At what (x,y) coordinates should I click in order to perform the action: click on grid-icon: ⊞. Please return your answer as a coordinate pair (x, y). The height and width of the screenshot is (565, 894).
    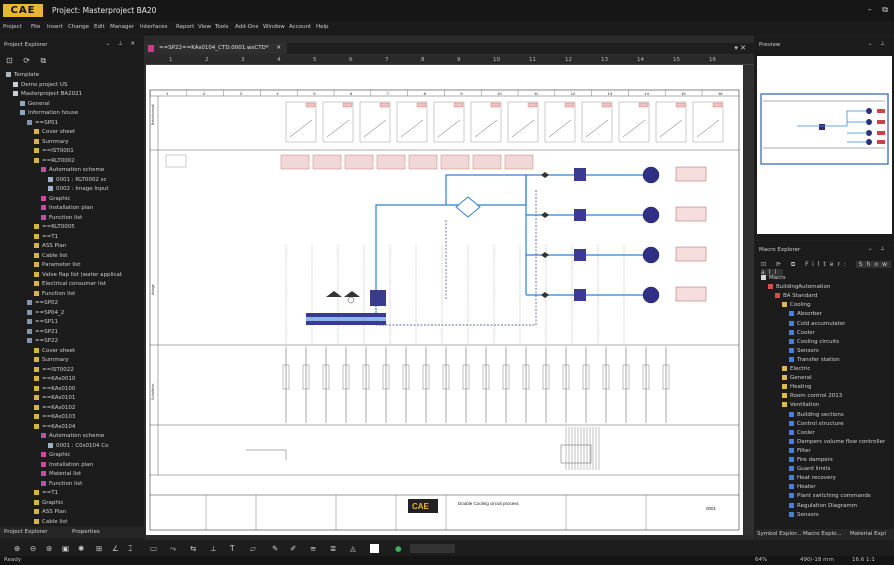
    Looking at the image, I should click on (99, 548).